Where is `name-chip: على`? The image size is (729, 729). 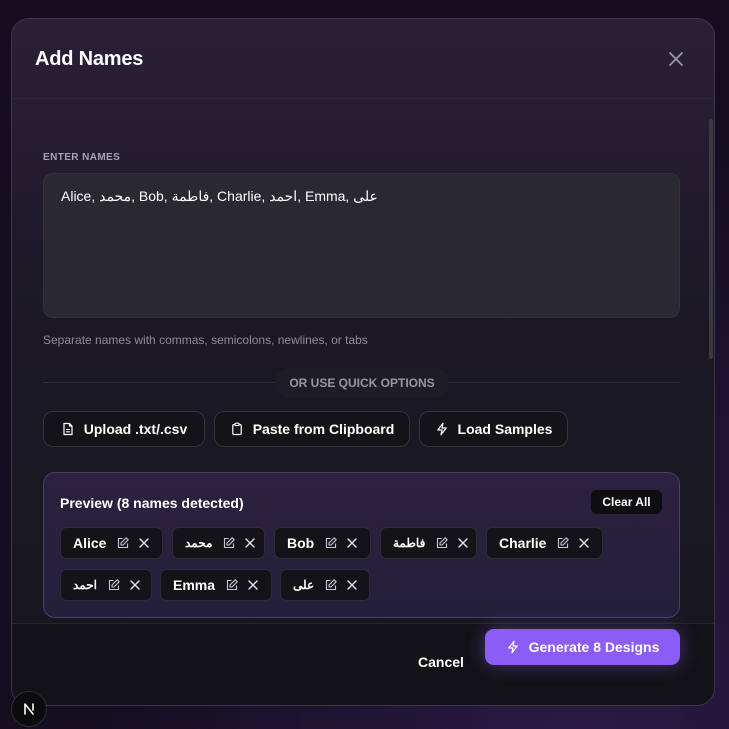
name-chip: على is located at coordinates (325, 585).